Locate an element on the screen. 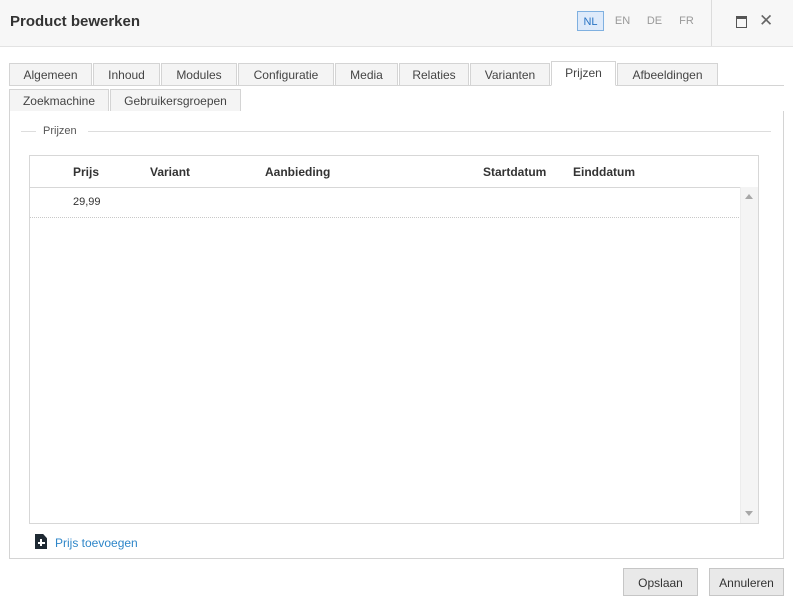 This screenshot has width=793, height=598. column-header-einddatum: Einddatum is located at coordinates (604, 171).